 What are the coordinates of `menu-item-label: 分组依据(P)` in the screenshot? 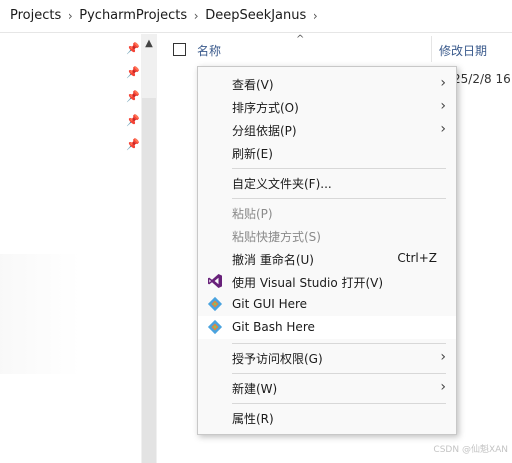 It's located at (264, 131).